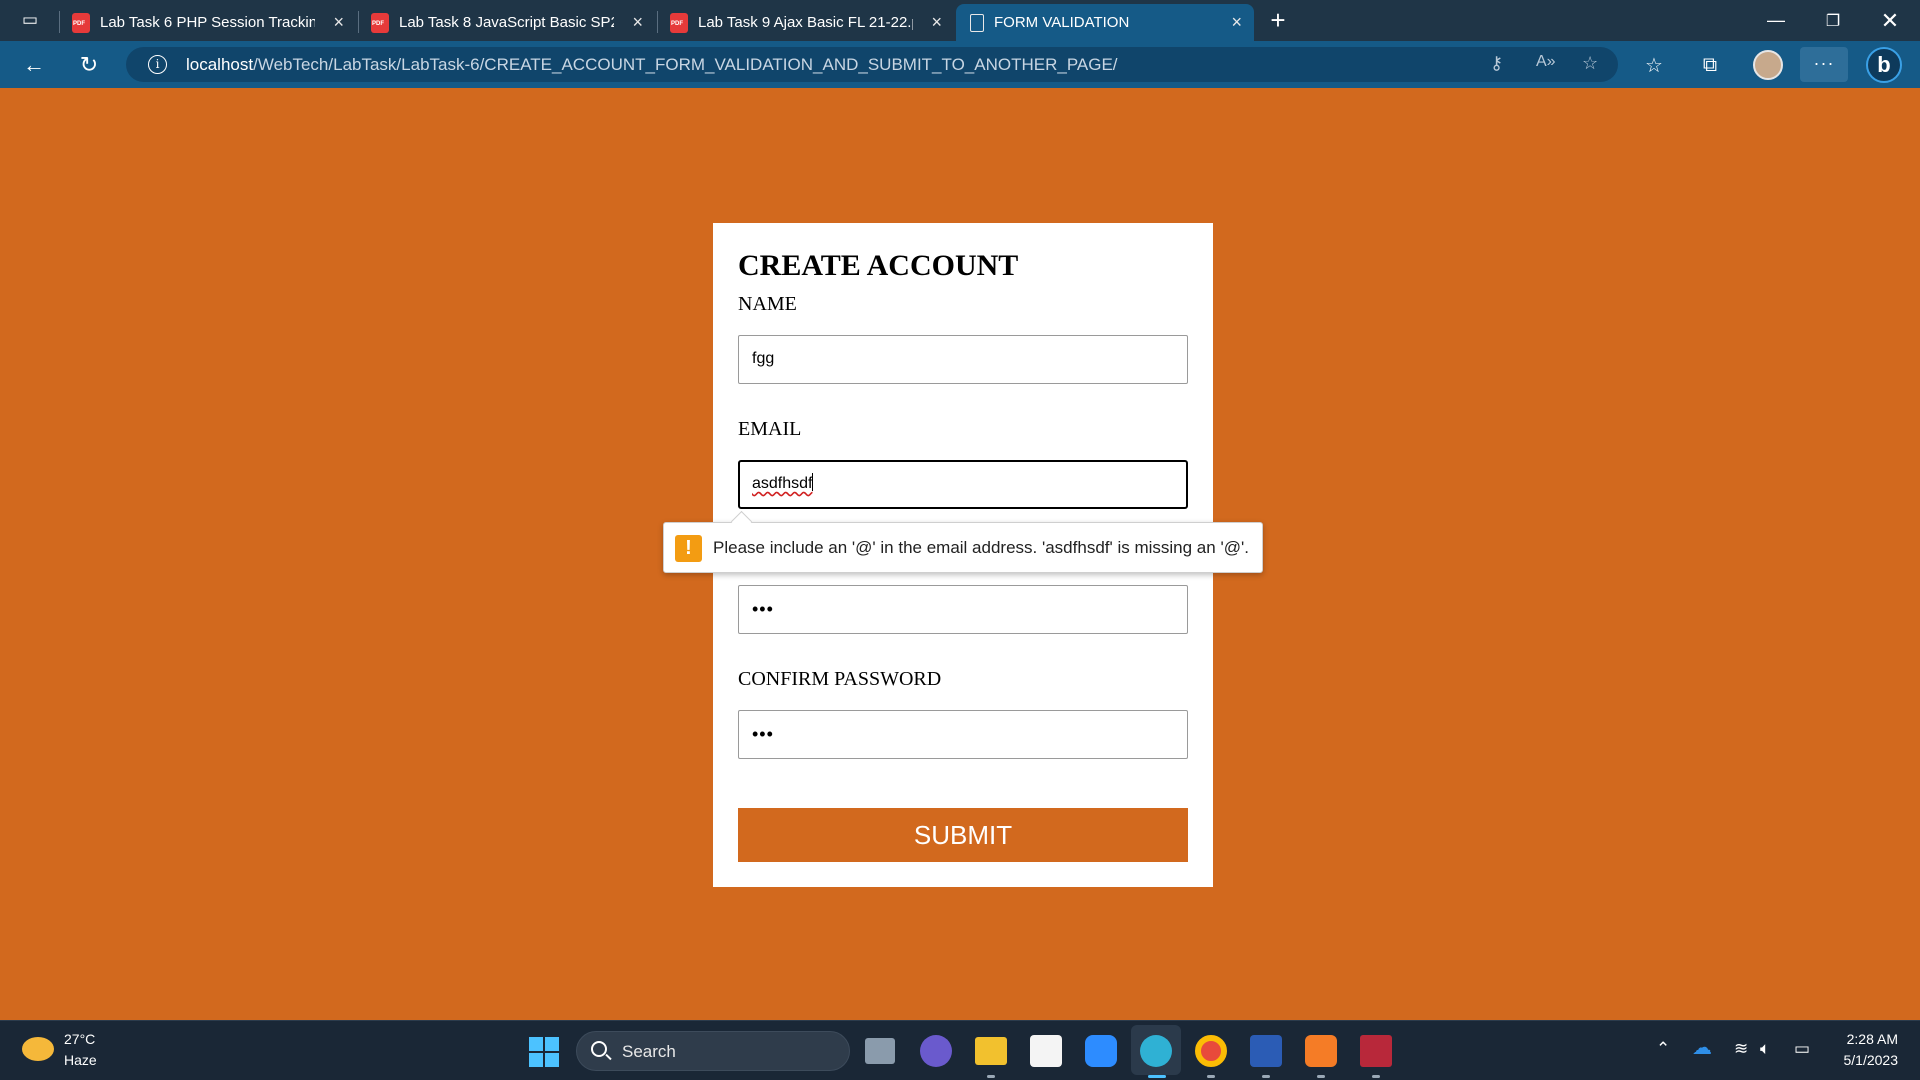 Image resolution: width=1920 pixels, height=1080 pixels. Describe the element at coordinates (770, 429) in the screenshot. I see `email-label: EMAIL` at that location.